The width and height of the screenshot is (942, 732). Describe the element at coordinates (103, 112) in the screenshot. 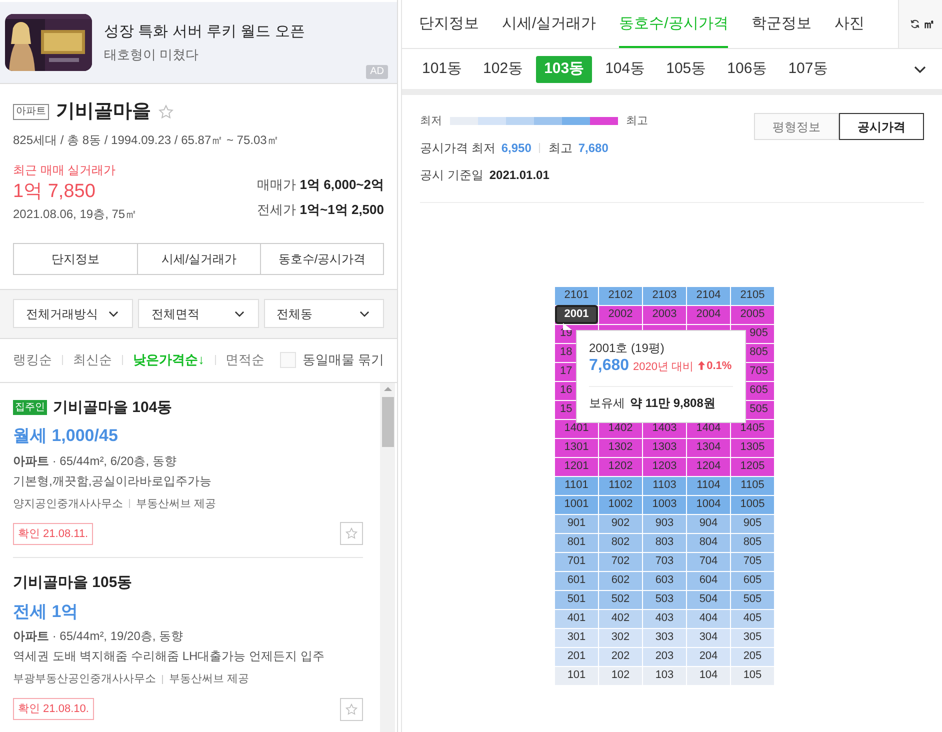

I see `complex-name: 기비골마을` at that location.